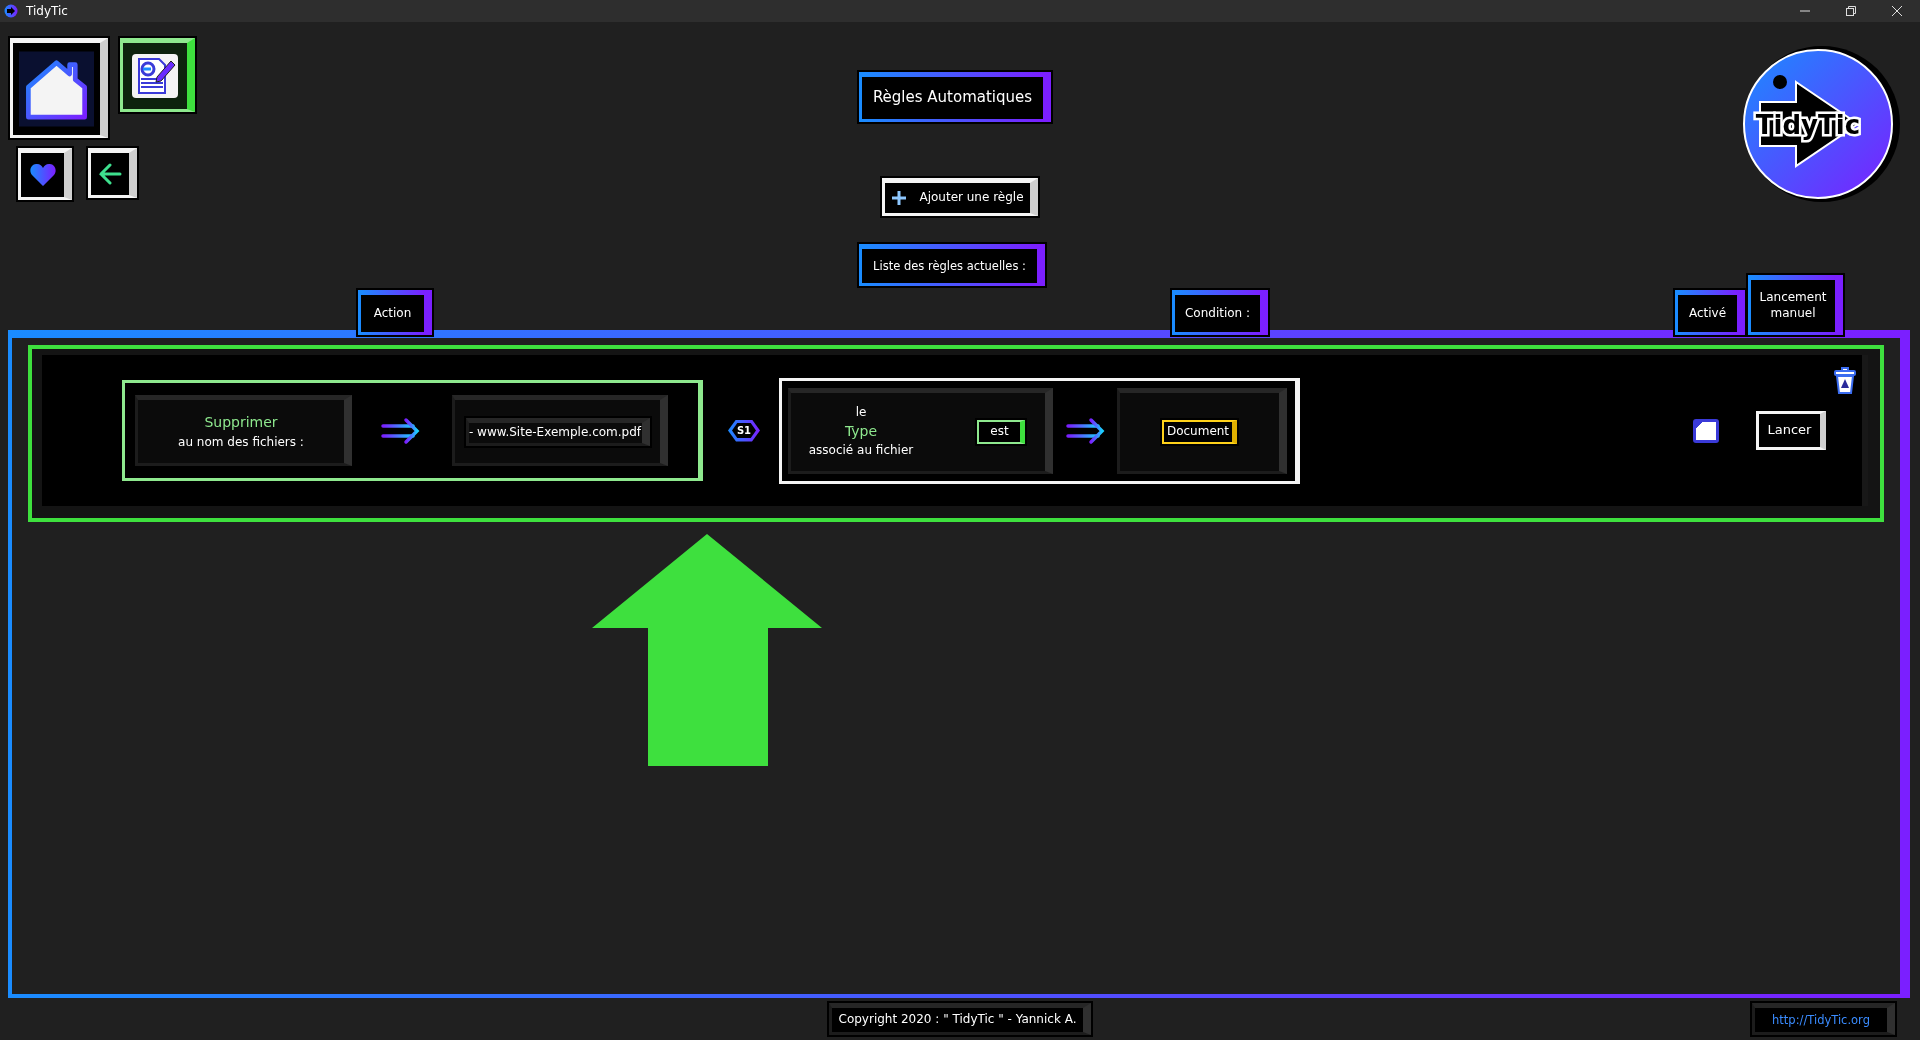 Image resolution: width=1920 pixels, height=1040 pixels. I want to click on back-arrow-icon, so click(110, 174).